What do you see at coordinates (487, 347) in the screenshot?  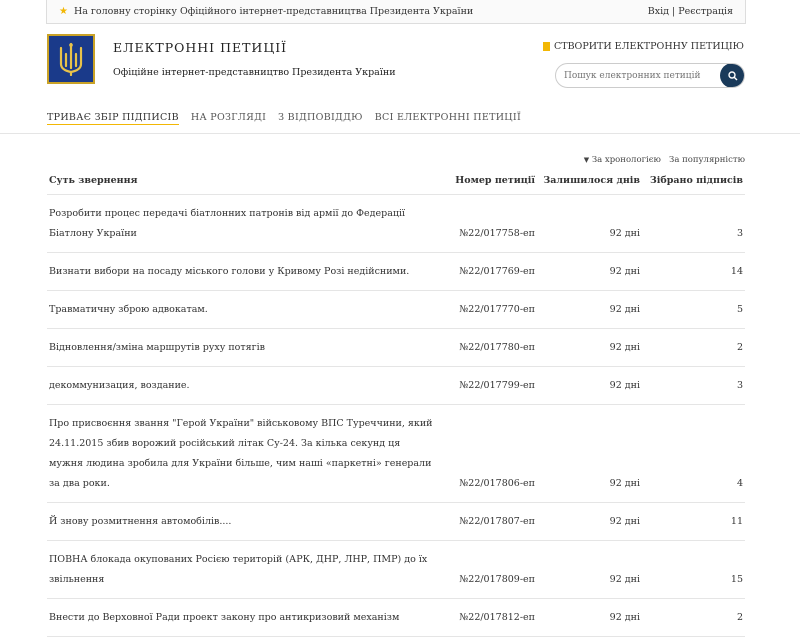 I see `petition-number: №22/017780-еп` at bounding box center [487, 347].